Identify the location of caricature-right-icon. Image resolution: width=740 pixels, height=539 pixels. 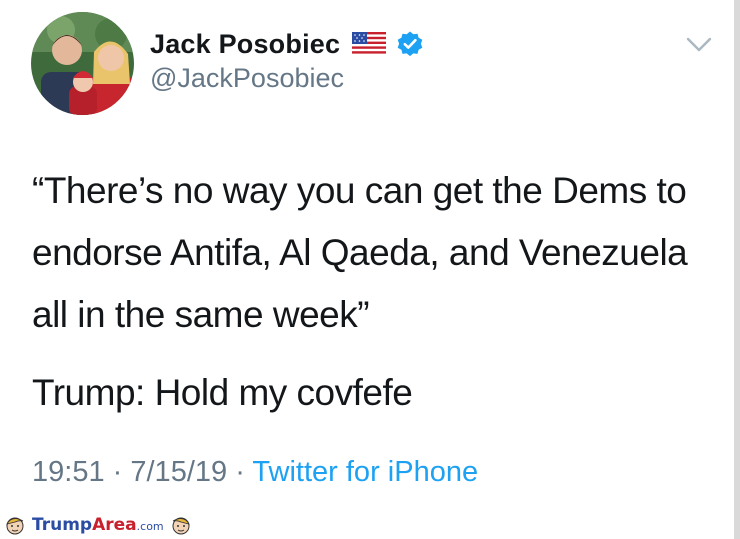
(181, 525).